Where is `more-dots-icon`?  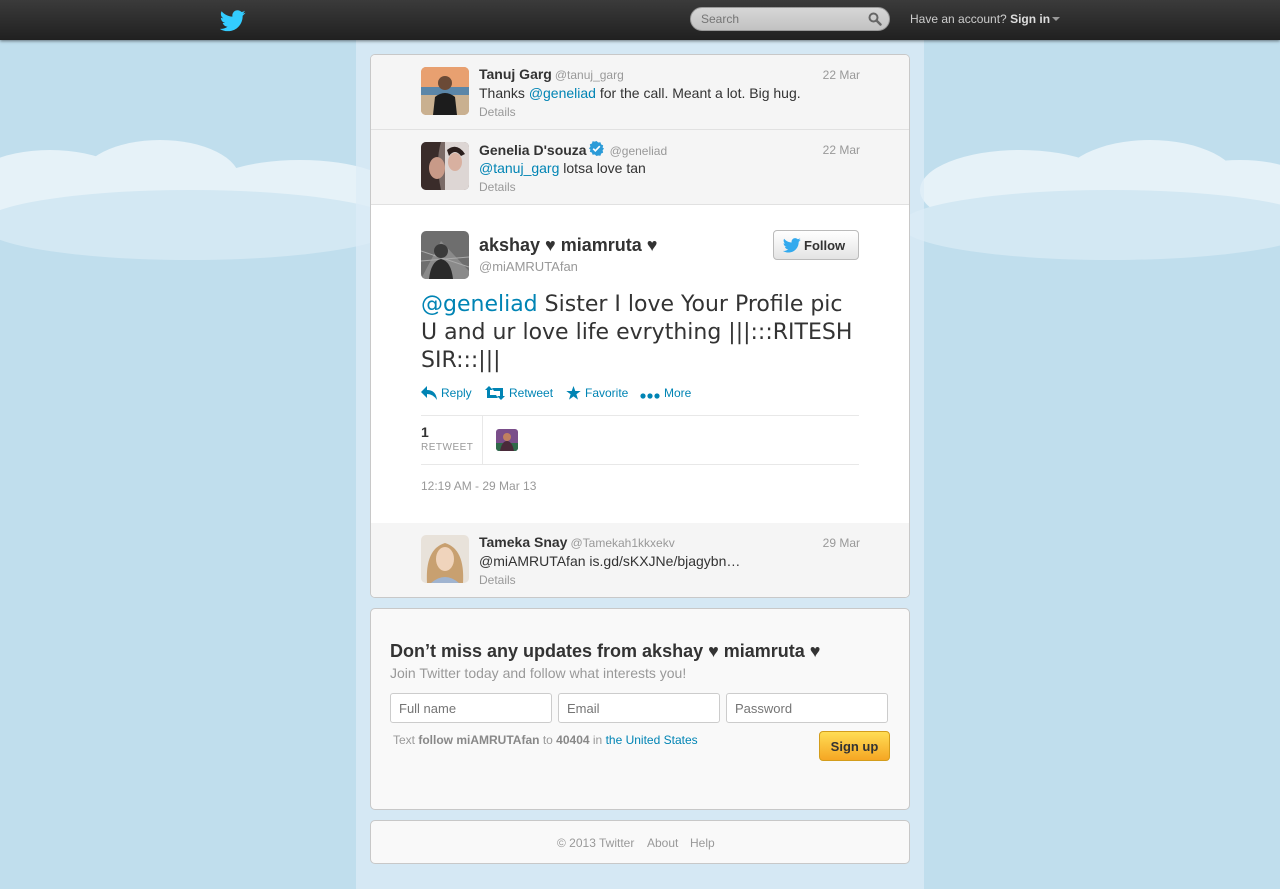 more-dots-icon is located at coordinates (650, 396).